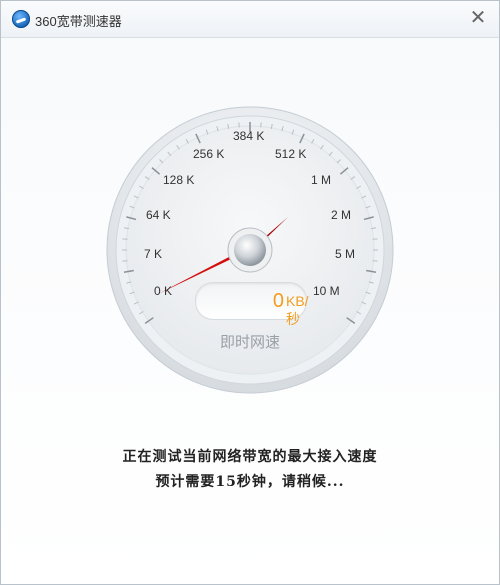 Image resolution: width=500 pixels, height=585 pixels. What do you see at coordinates (341, 215) in the screenshot?
I see `scale-label-2m: 2 M` at bounding box center [341, 215].